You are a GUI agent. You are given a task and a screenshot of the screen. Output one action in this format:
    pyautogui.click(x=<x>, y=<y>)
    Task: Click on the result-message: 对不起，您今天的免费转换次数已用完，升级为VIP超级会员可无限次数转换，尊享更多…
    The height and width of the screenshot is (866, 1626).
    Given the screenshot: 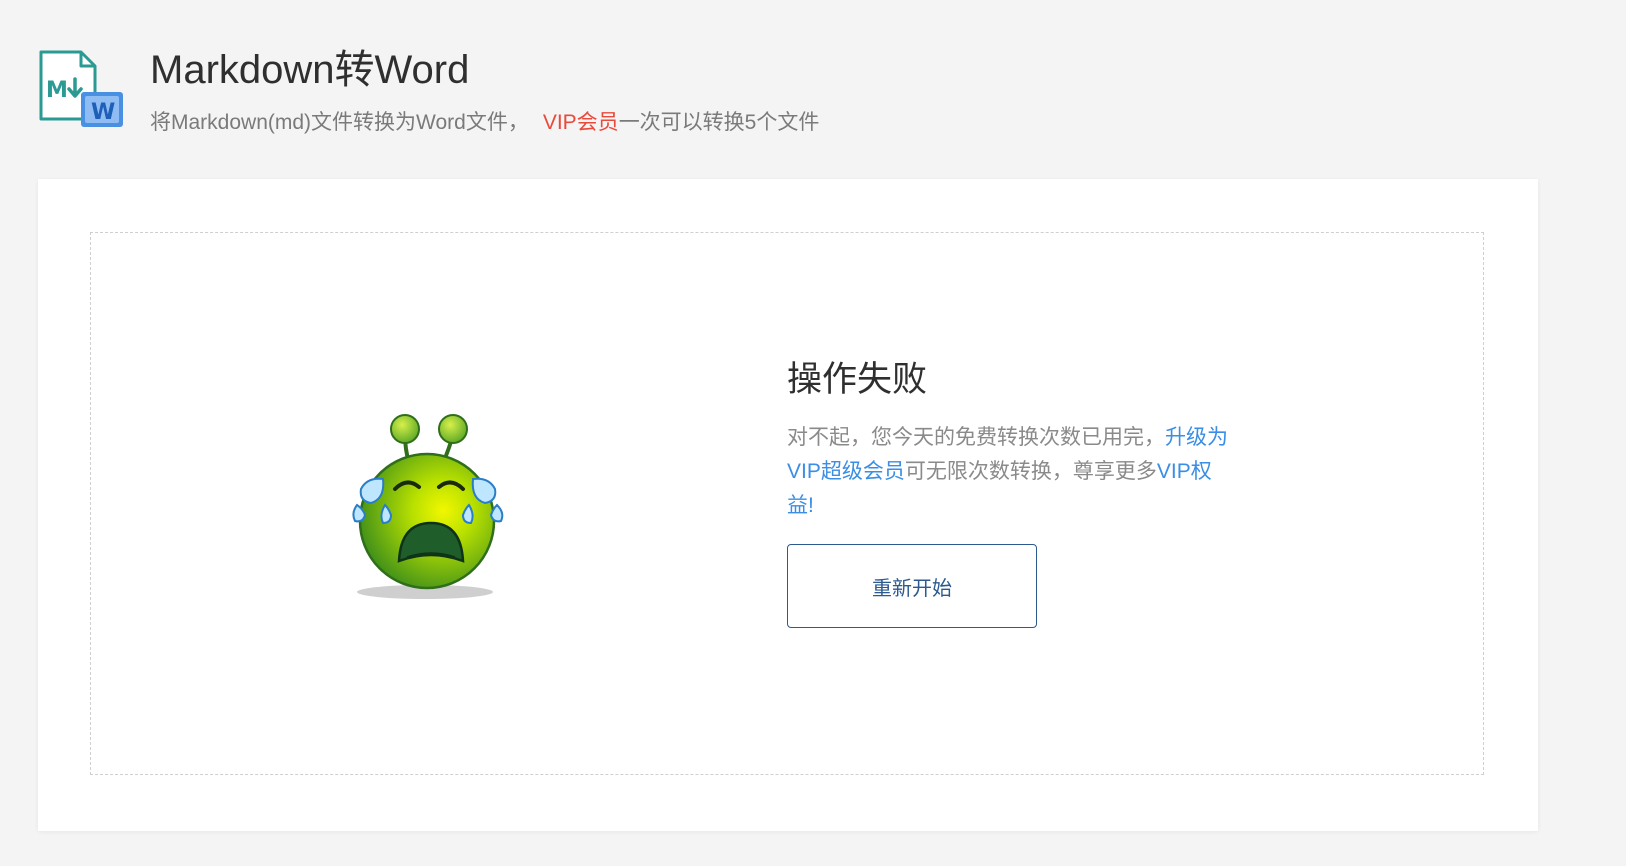 What is the action you would take?
    pyautogui.click(x=1012, y=472)
    